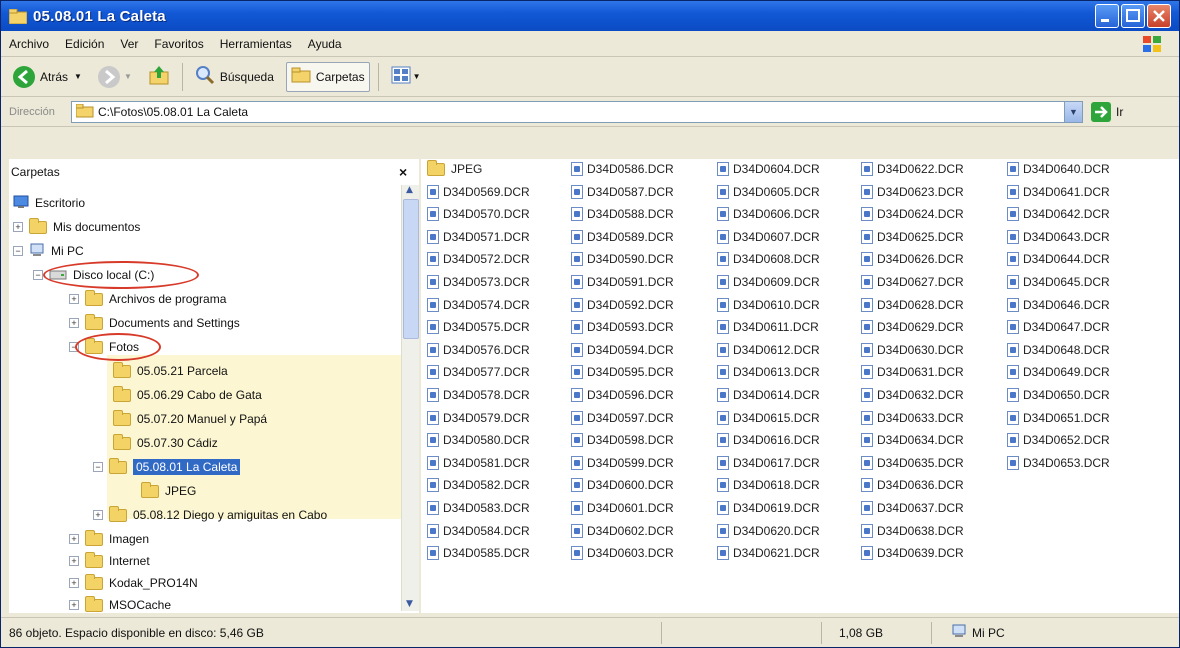 The width and height of the screenshot is (1180, 648). I want to click on tree-item-mi-pc: − Mi PC, so click(48, 251).